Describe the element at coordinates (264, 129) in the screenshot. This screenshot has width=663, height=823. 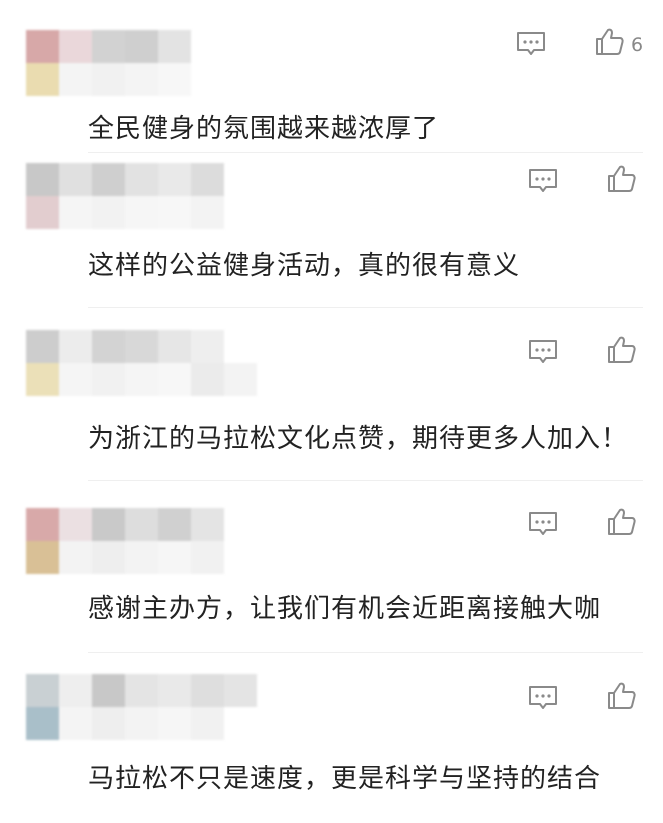
I see `comment-text: 全民健身的氛围越来越浓厚了` at that location.